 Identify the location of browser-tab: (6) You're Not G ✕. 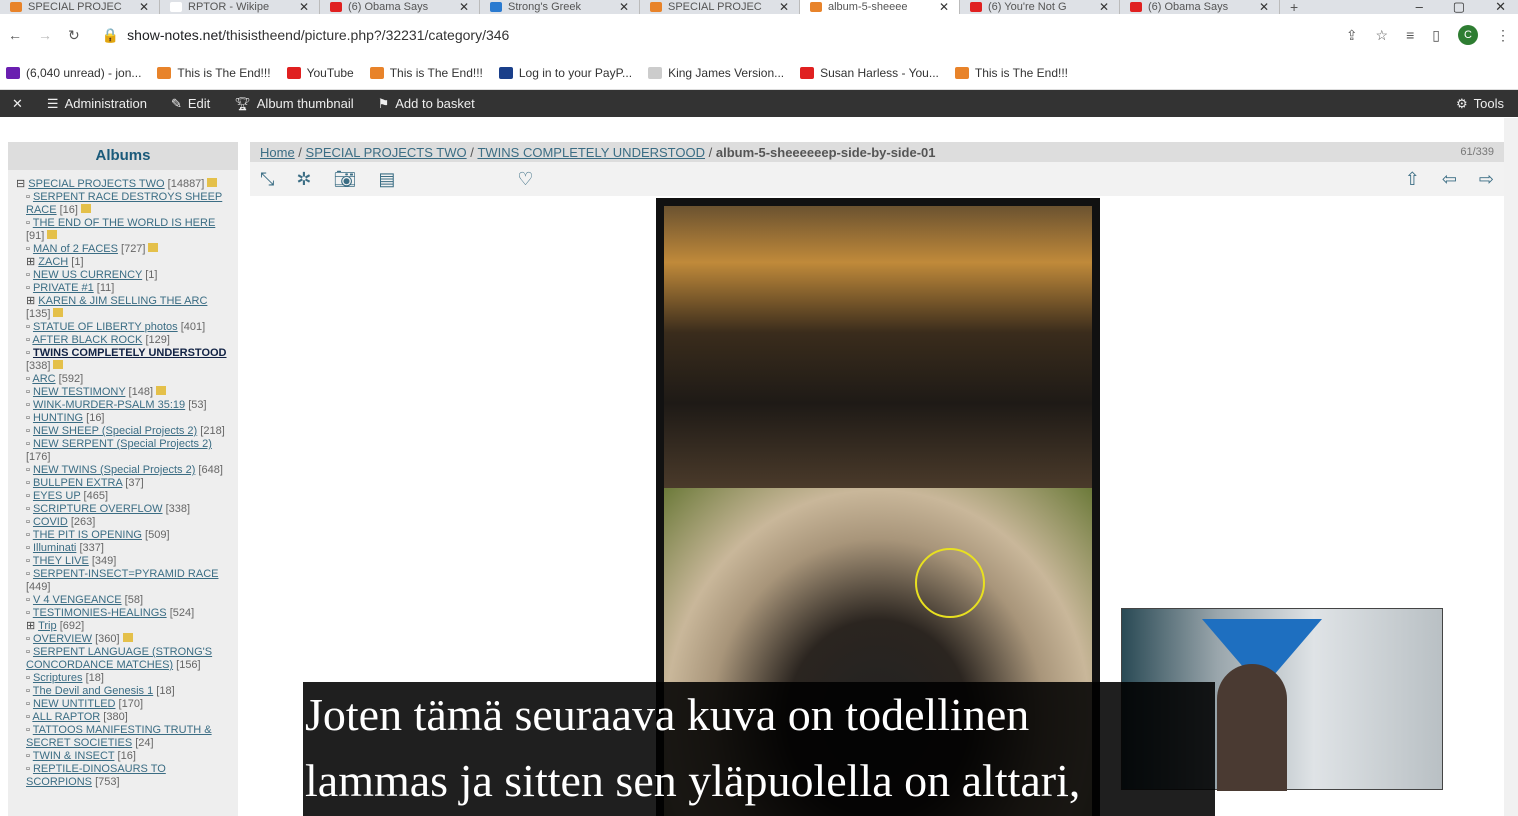
(1040, 7).